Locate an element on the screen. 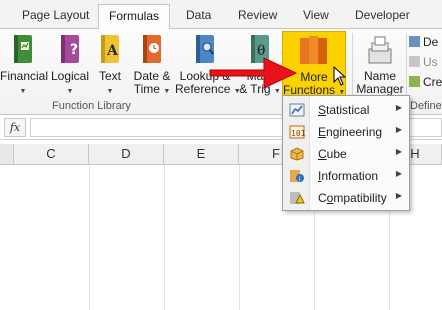 This screenshot has width=442, height=310. menu-item-compatibility: Compatibility ▶ is located at coordinates (346, 198).